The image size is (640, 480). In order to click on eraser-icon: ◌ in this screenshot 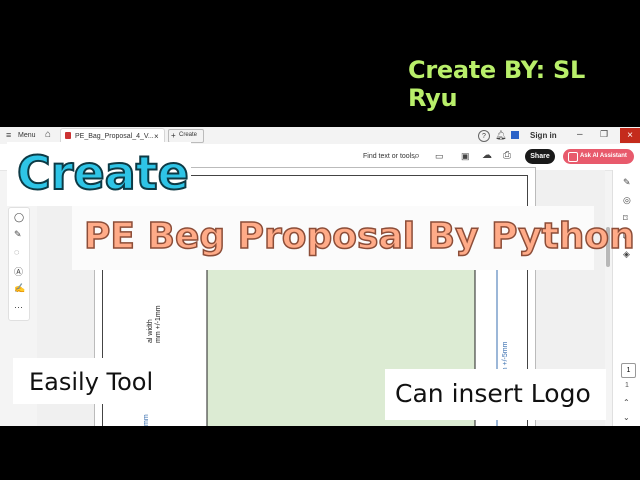, I will do `click(16, 252)`.